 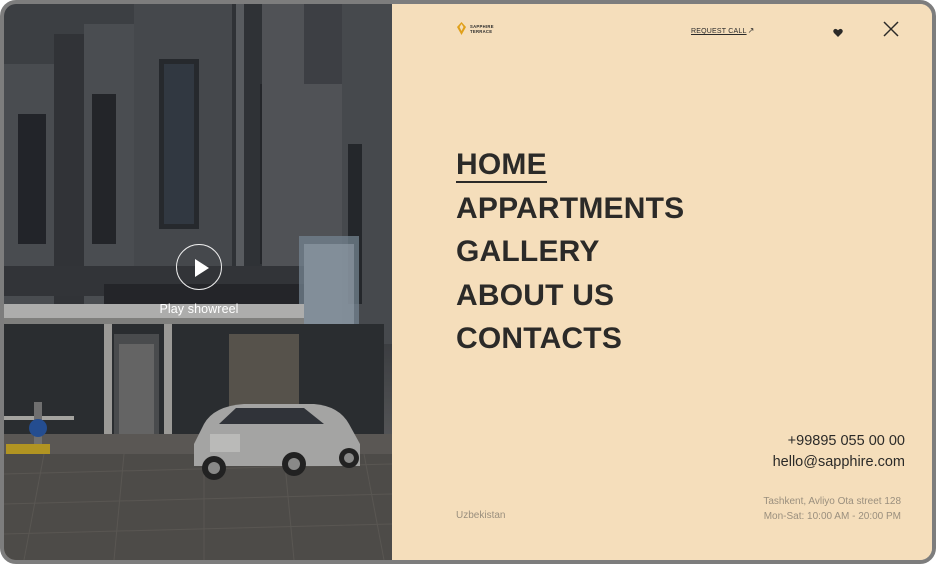 What do you see at coordinates (751, 30) in the screenshot?
I see `arrow-up-right-icon: ↗` at bounding box center [751, 30].